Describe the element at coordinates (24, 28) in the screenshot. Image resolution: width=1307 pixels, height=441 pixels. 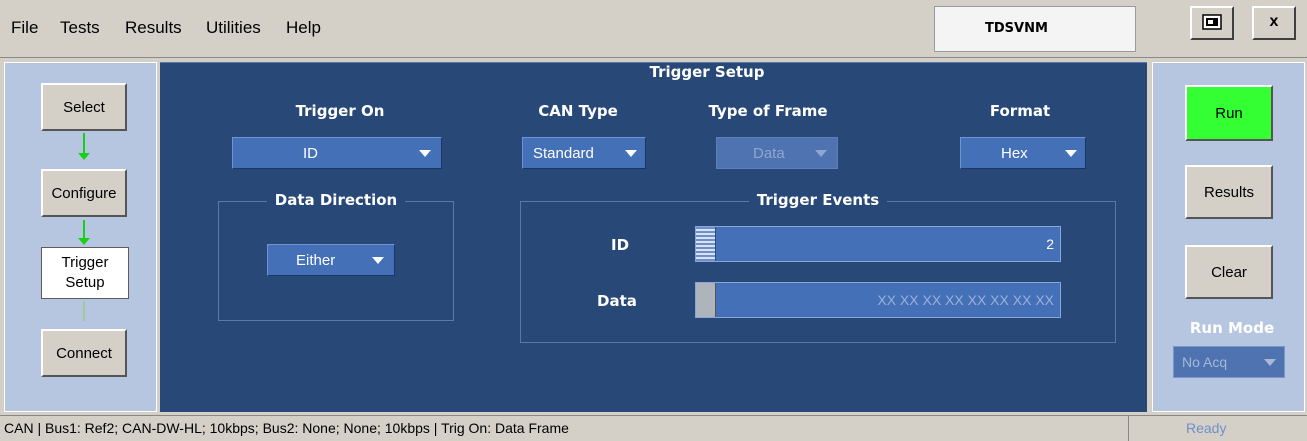
I see `menu-file: File` at that location.